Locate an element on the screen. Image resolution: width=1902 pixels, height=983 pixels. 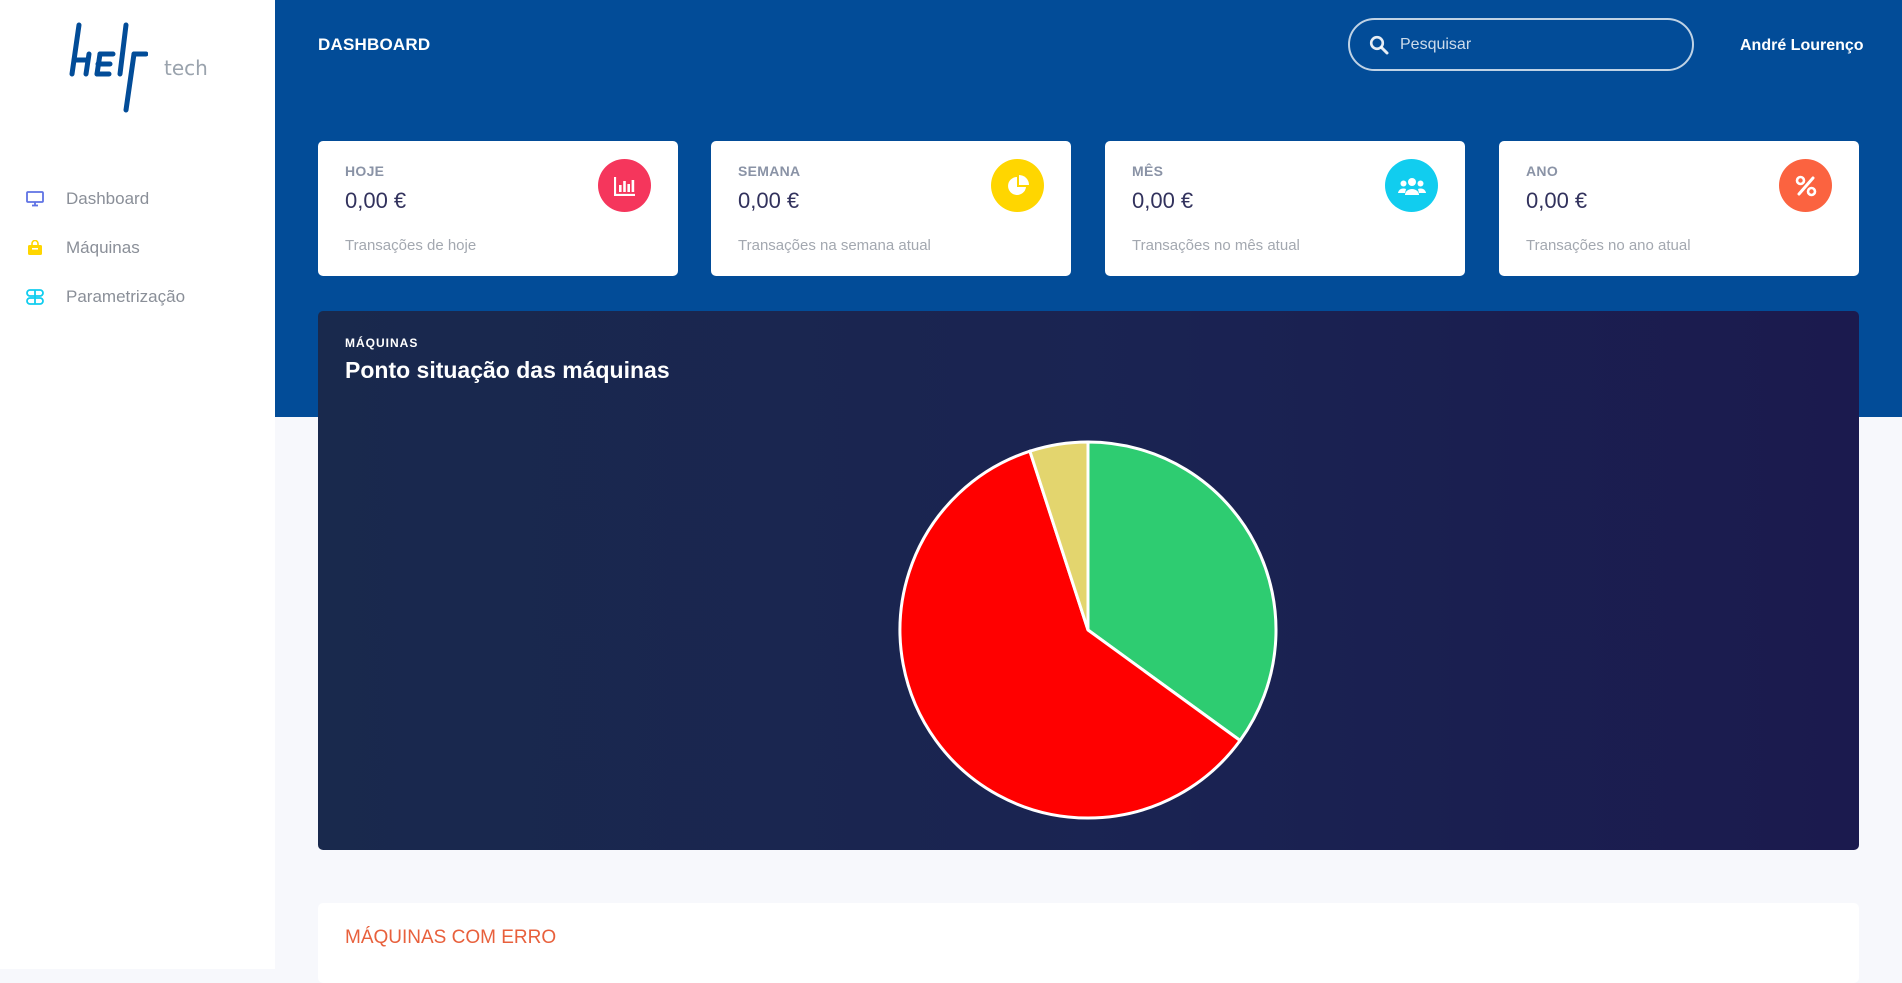
percent-icon is located at coordinates (1805, 185).